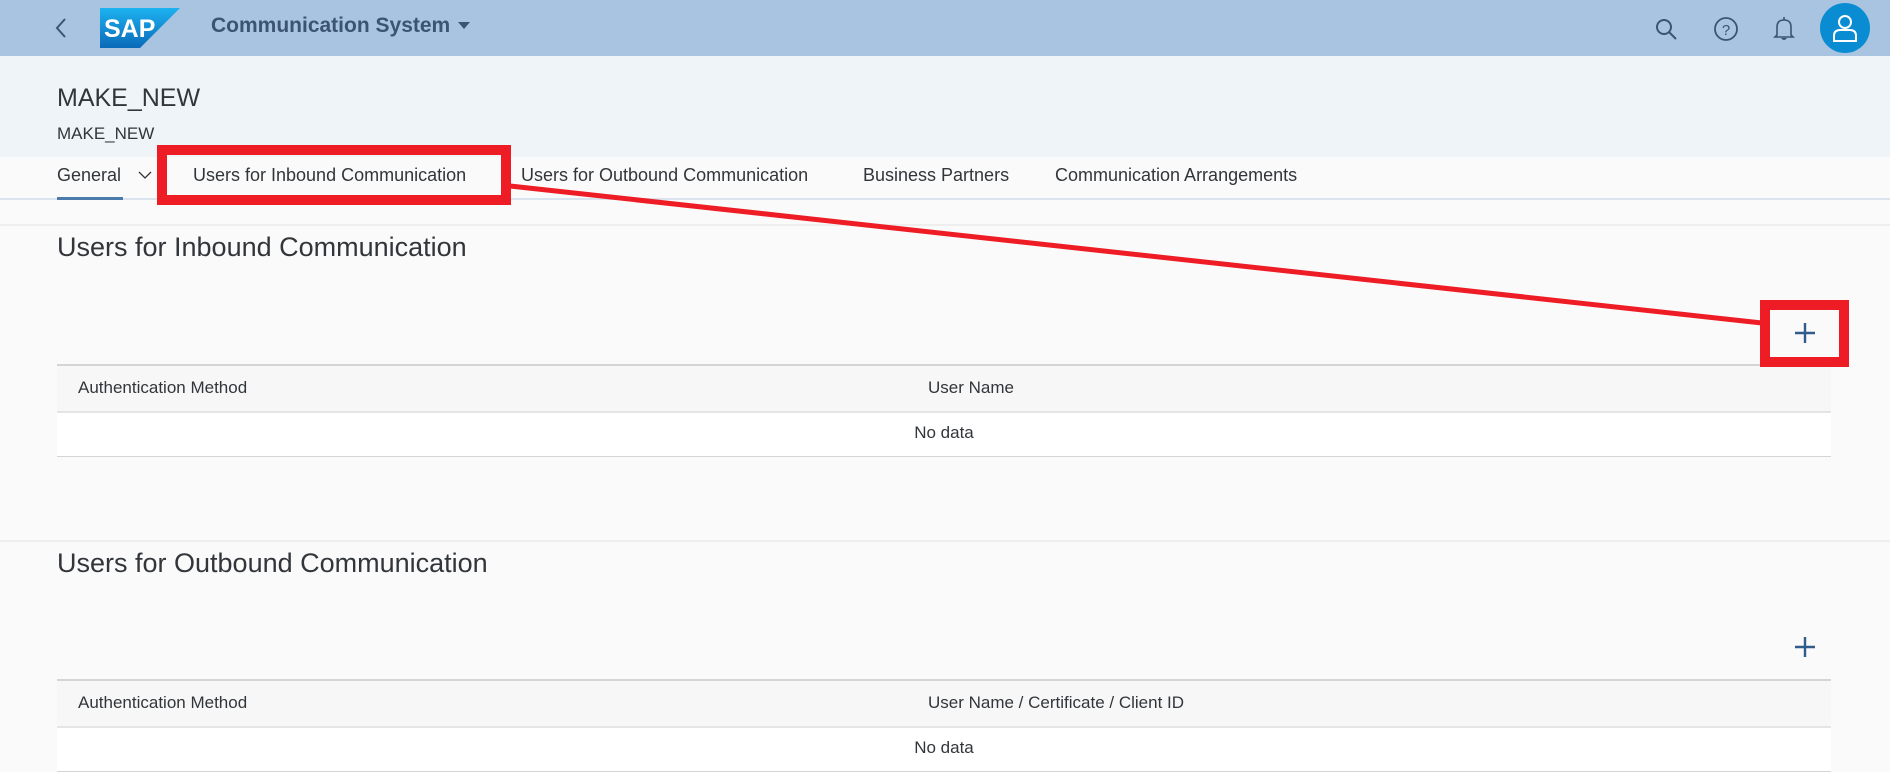 This screenshot has width=1890, height=772. What do you see at coordinates (1176, 175) in the screenshot?
I see `tab-communication-arrangements: Communication Arrangements` at bounding box center [1176, 175].